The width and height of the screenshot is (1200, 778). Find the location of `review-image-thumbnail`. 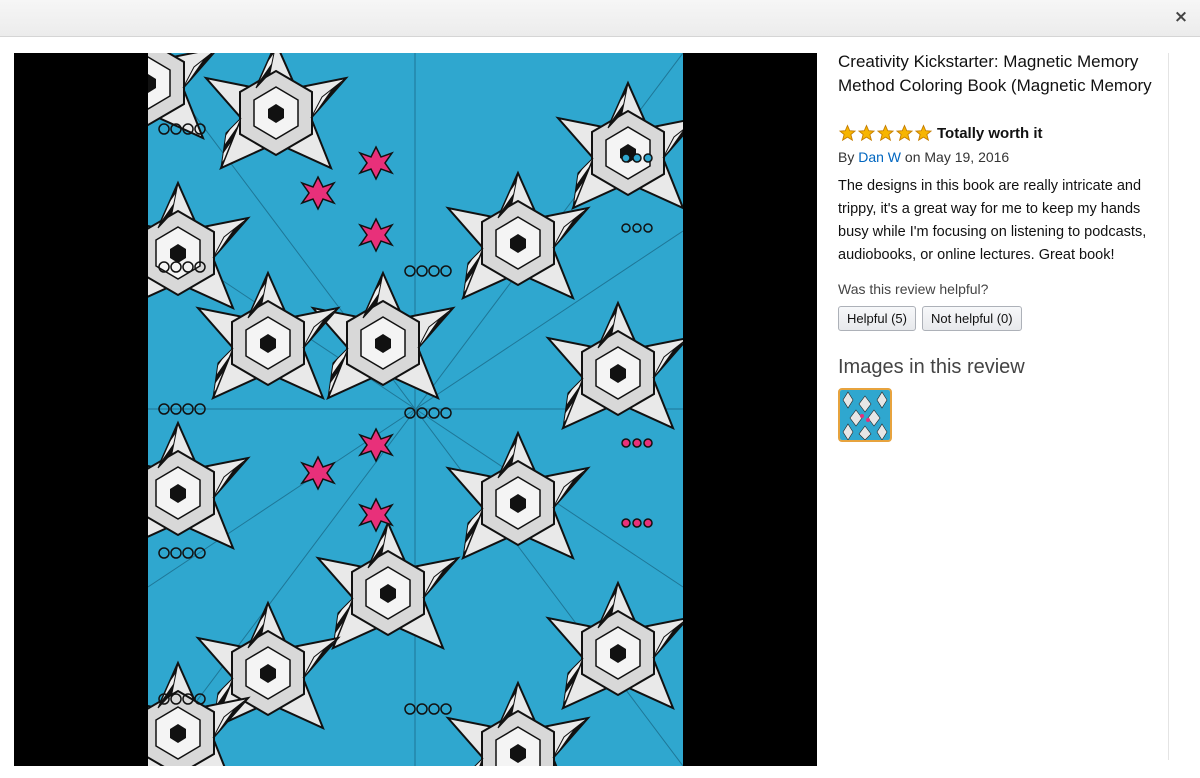

review-image-thumbnail is located at coordinates (865, 415).